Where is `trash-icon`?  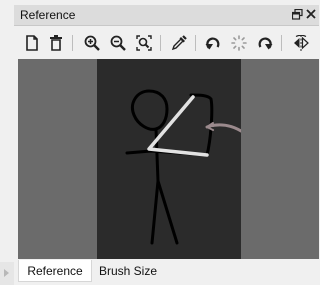 trash-icon is located at coordinates (56, 43).